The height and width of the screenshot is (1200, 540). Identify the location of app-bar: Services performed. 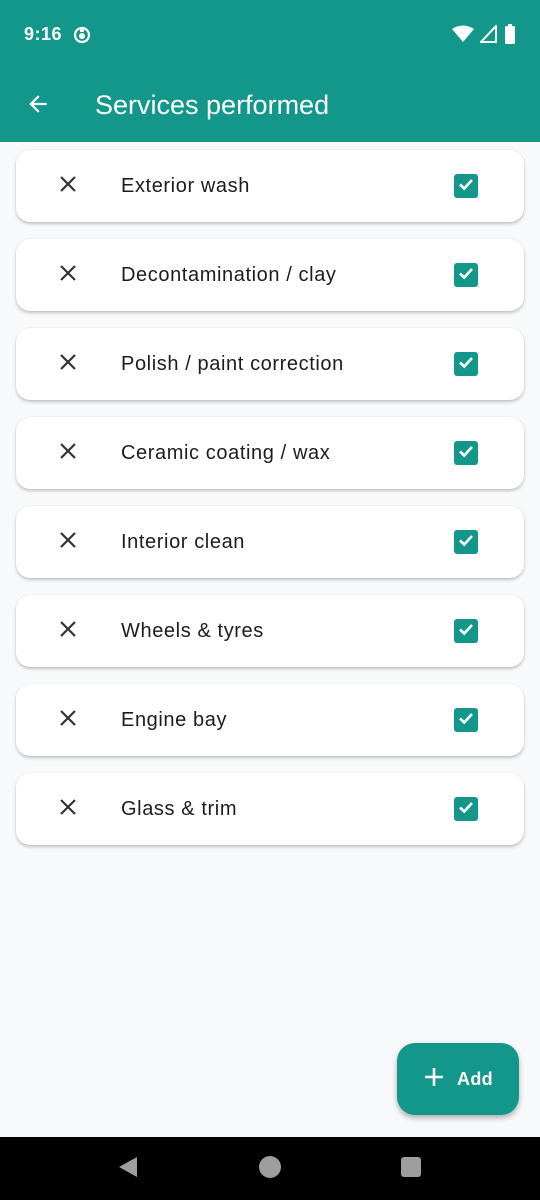
(270, 106).